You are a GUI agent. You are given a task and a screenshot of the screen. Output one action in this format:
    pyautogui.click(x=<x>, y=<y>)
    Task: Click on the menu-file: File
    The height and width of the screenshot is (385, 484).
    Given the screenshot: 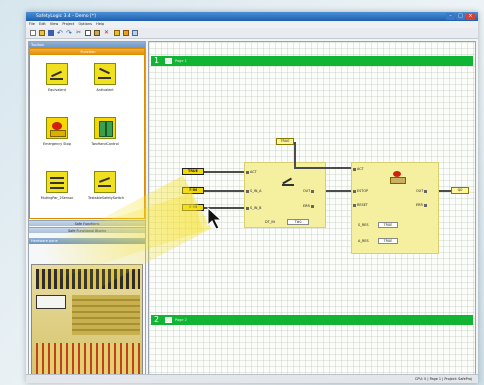 What is the action you would take?
    pyautogui.click(x=32, y=24)
    